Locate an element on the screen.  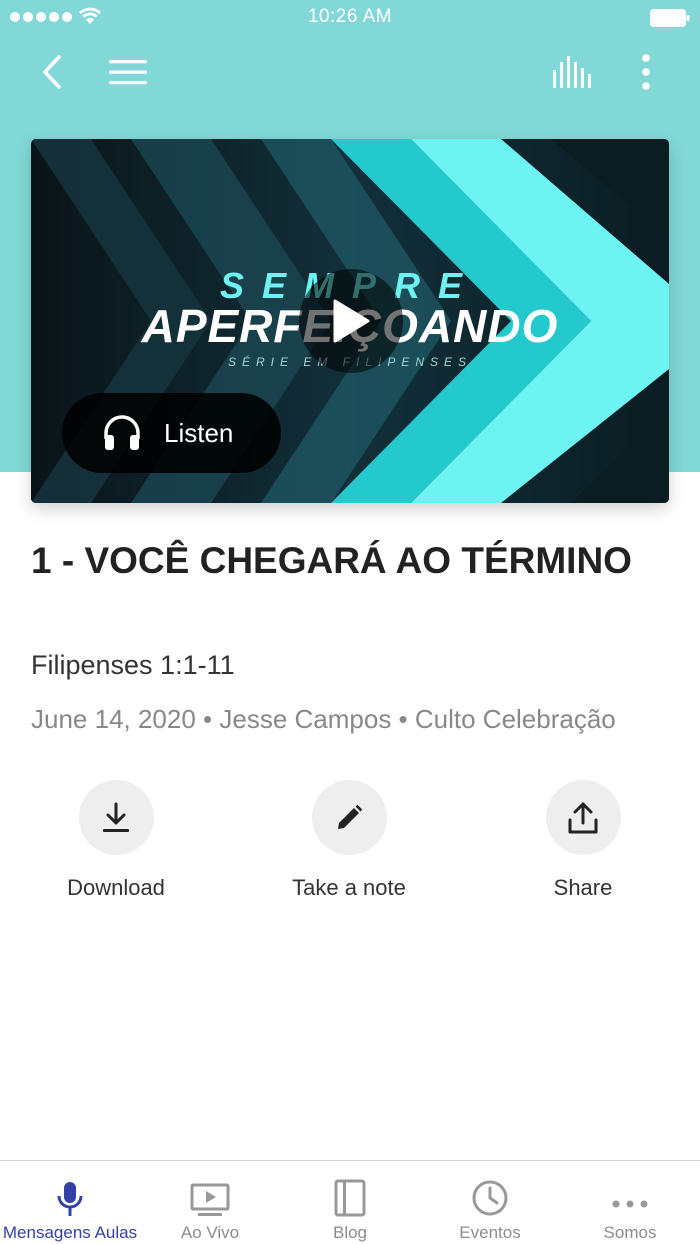
clock-icon is located at coordinates (490, 1189).